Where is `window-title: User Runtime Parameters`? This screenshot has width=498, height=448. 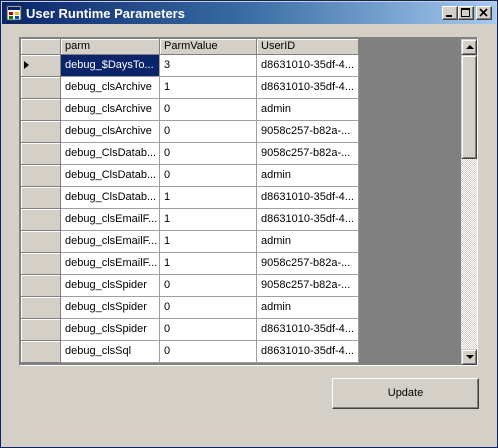
window-title: User Runtime Parameters is located at coordinates (105, 13).